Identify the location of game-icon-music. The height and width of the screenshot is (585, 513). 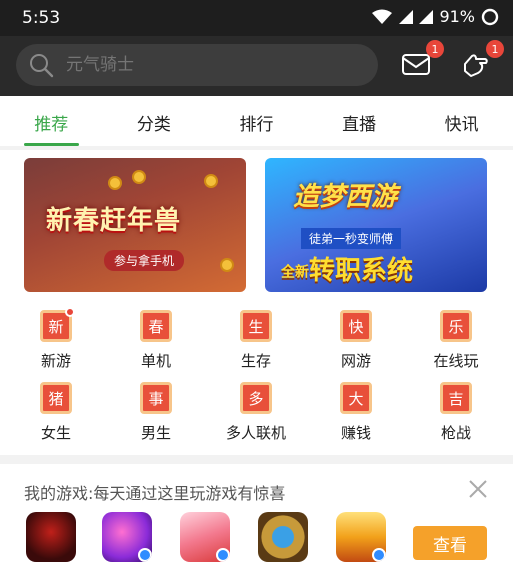
(127, 537).